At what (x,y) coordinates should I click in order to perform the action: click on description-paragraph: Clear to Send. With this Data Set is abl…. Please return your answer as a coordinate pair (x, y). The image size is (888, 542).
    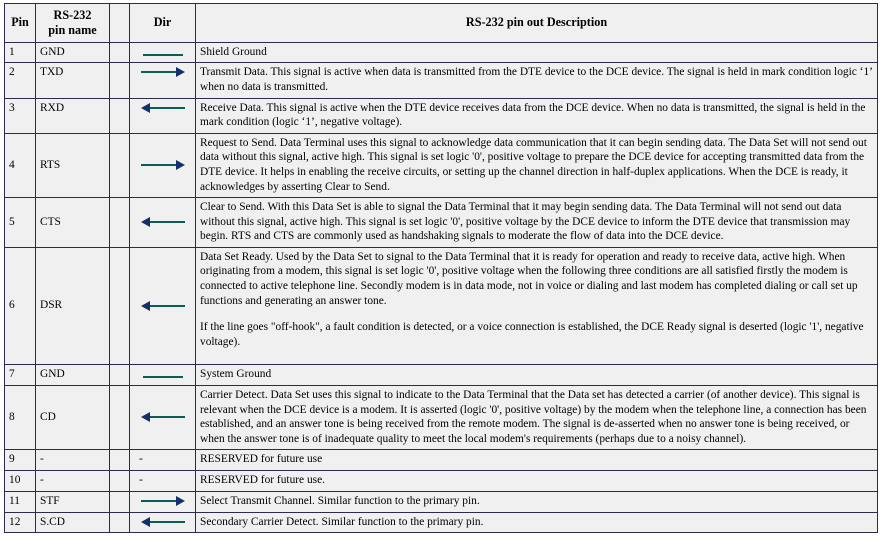
    Looking at the image, I should click on (525, 222).